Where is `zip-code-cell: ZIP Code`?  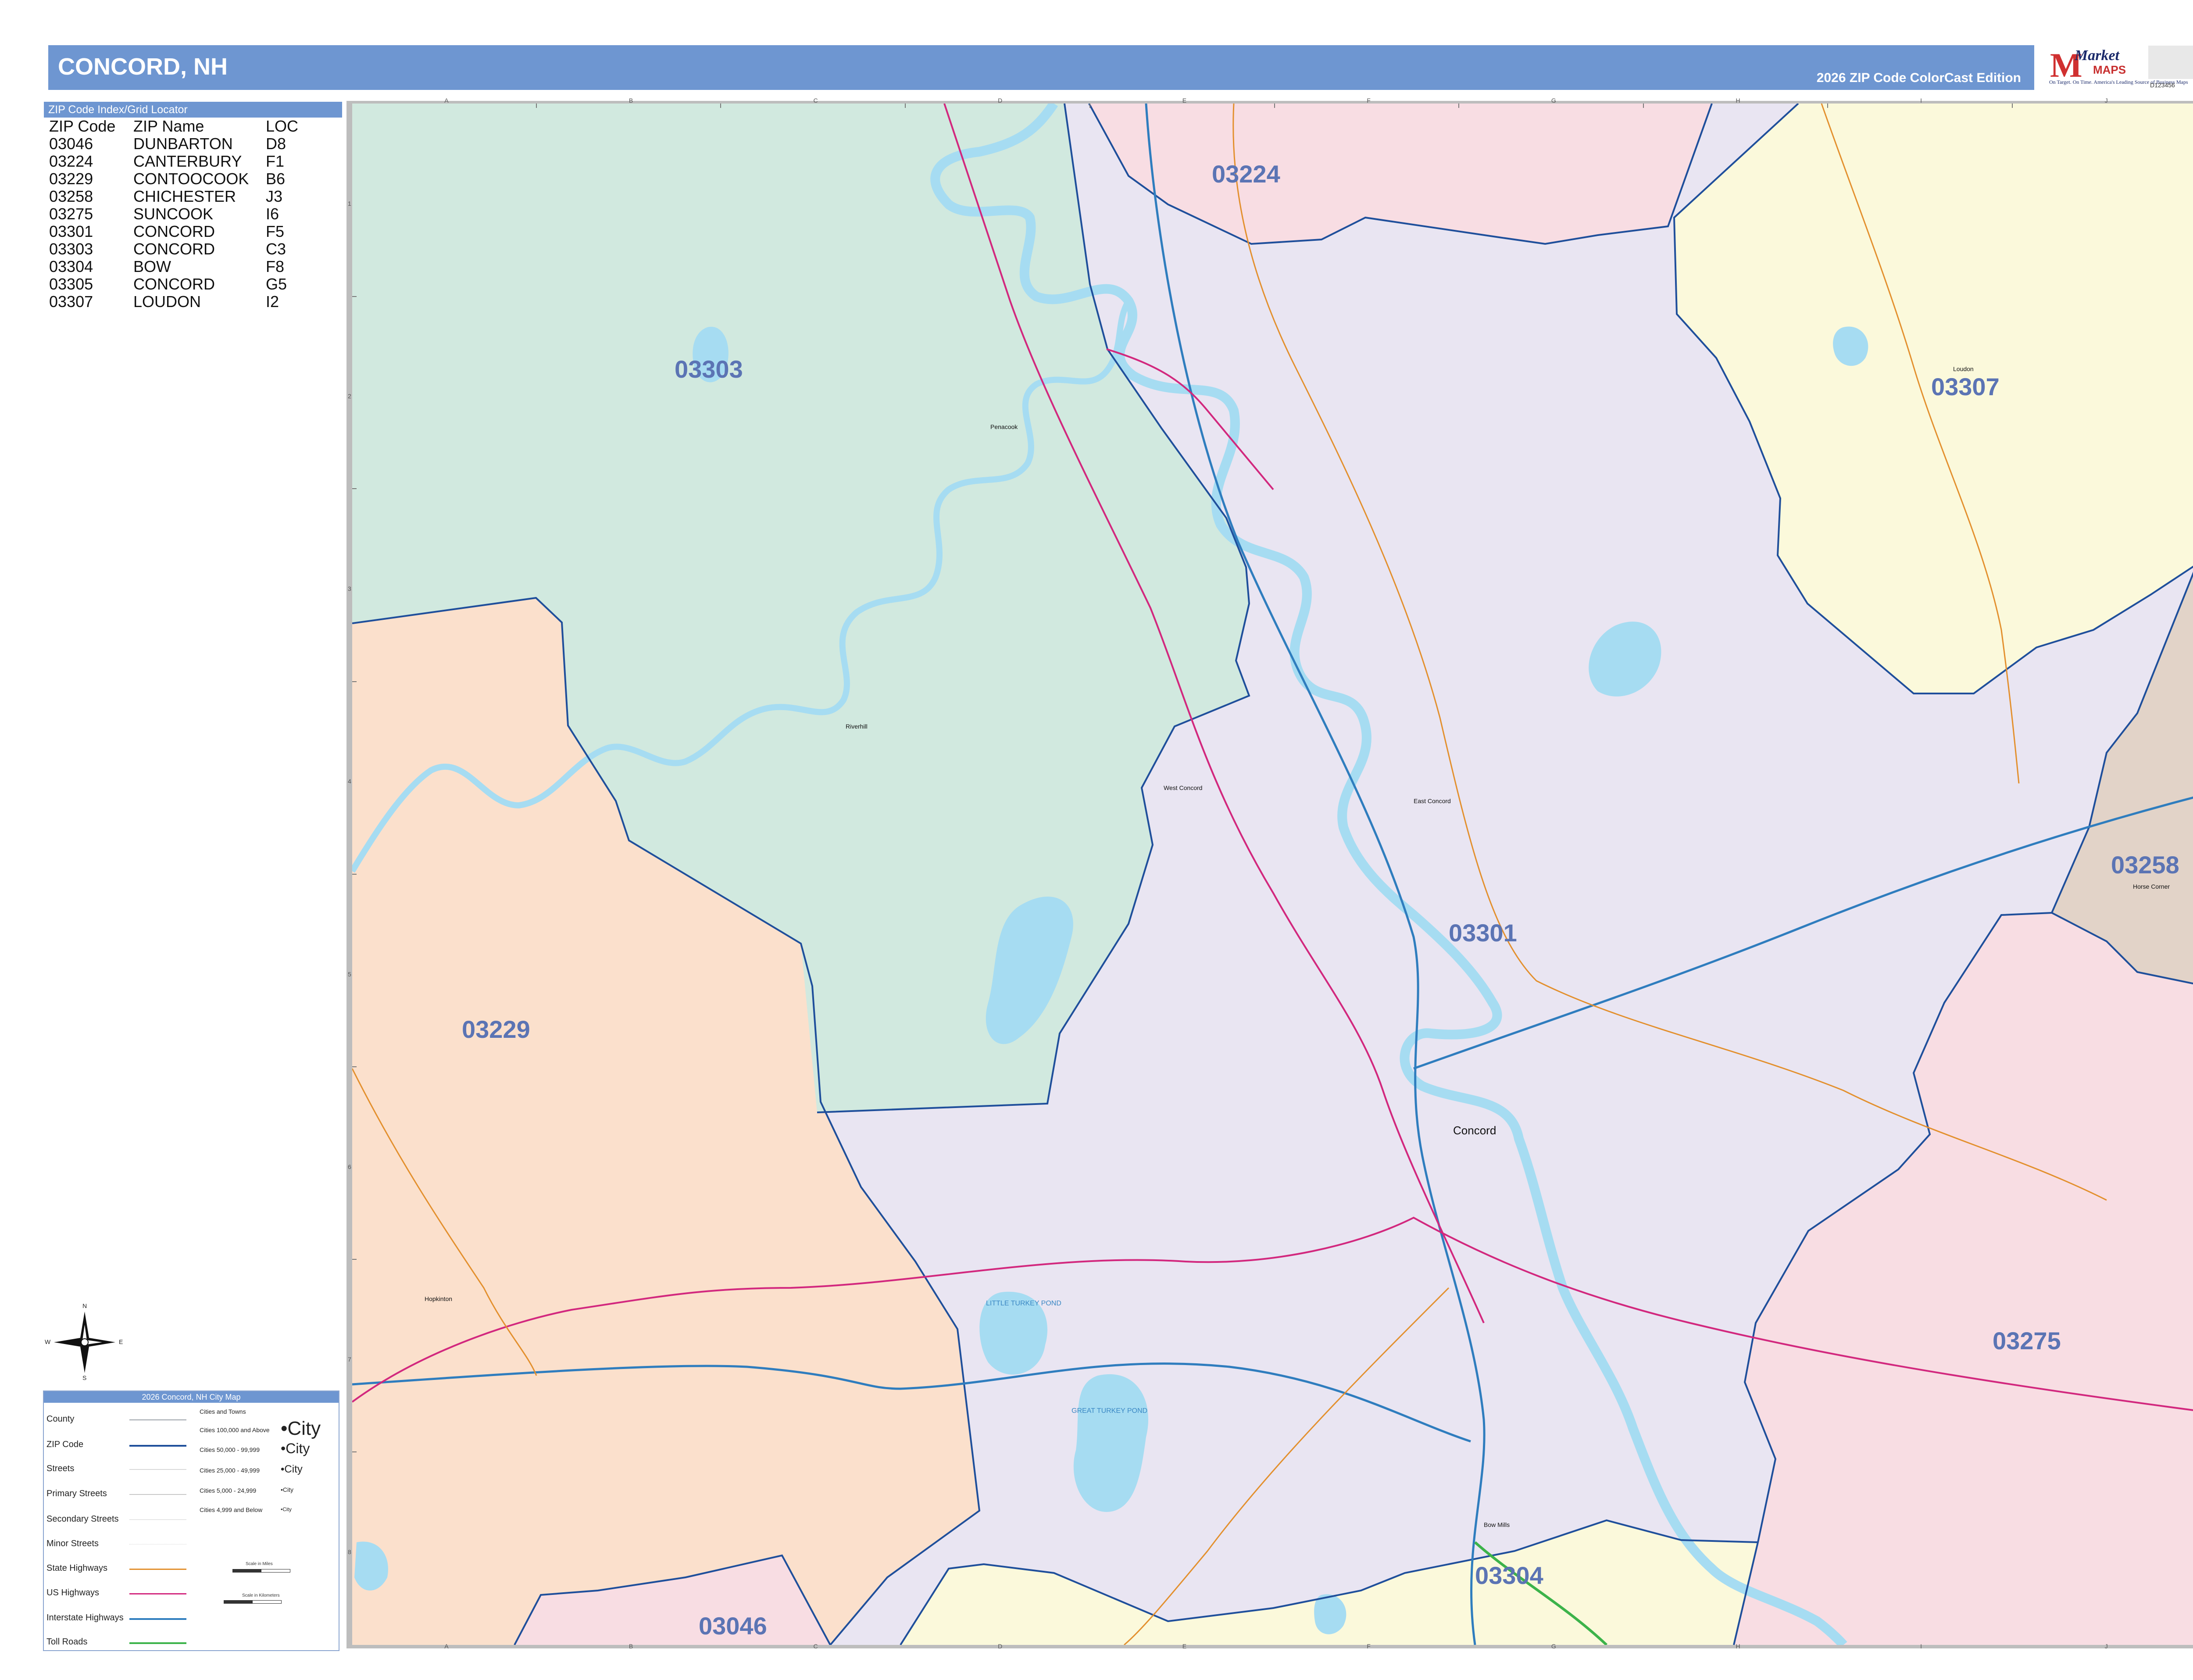 zip-code-cell: ZIP Code is located at coordinates (82, 126).